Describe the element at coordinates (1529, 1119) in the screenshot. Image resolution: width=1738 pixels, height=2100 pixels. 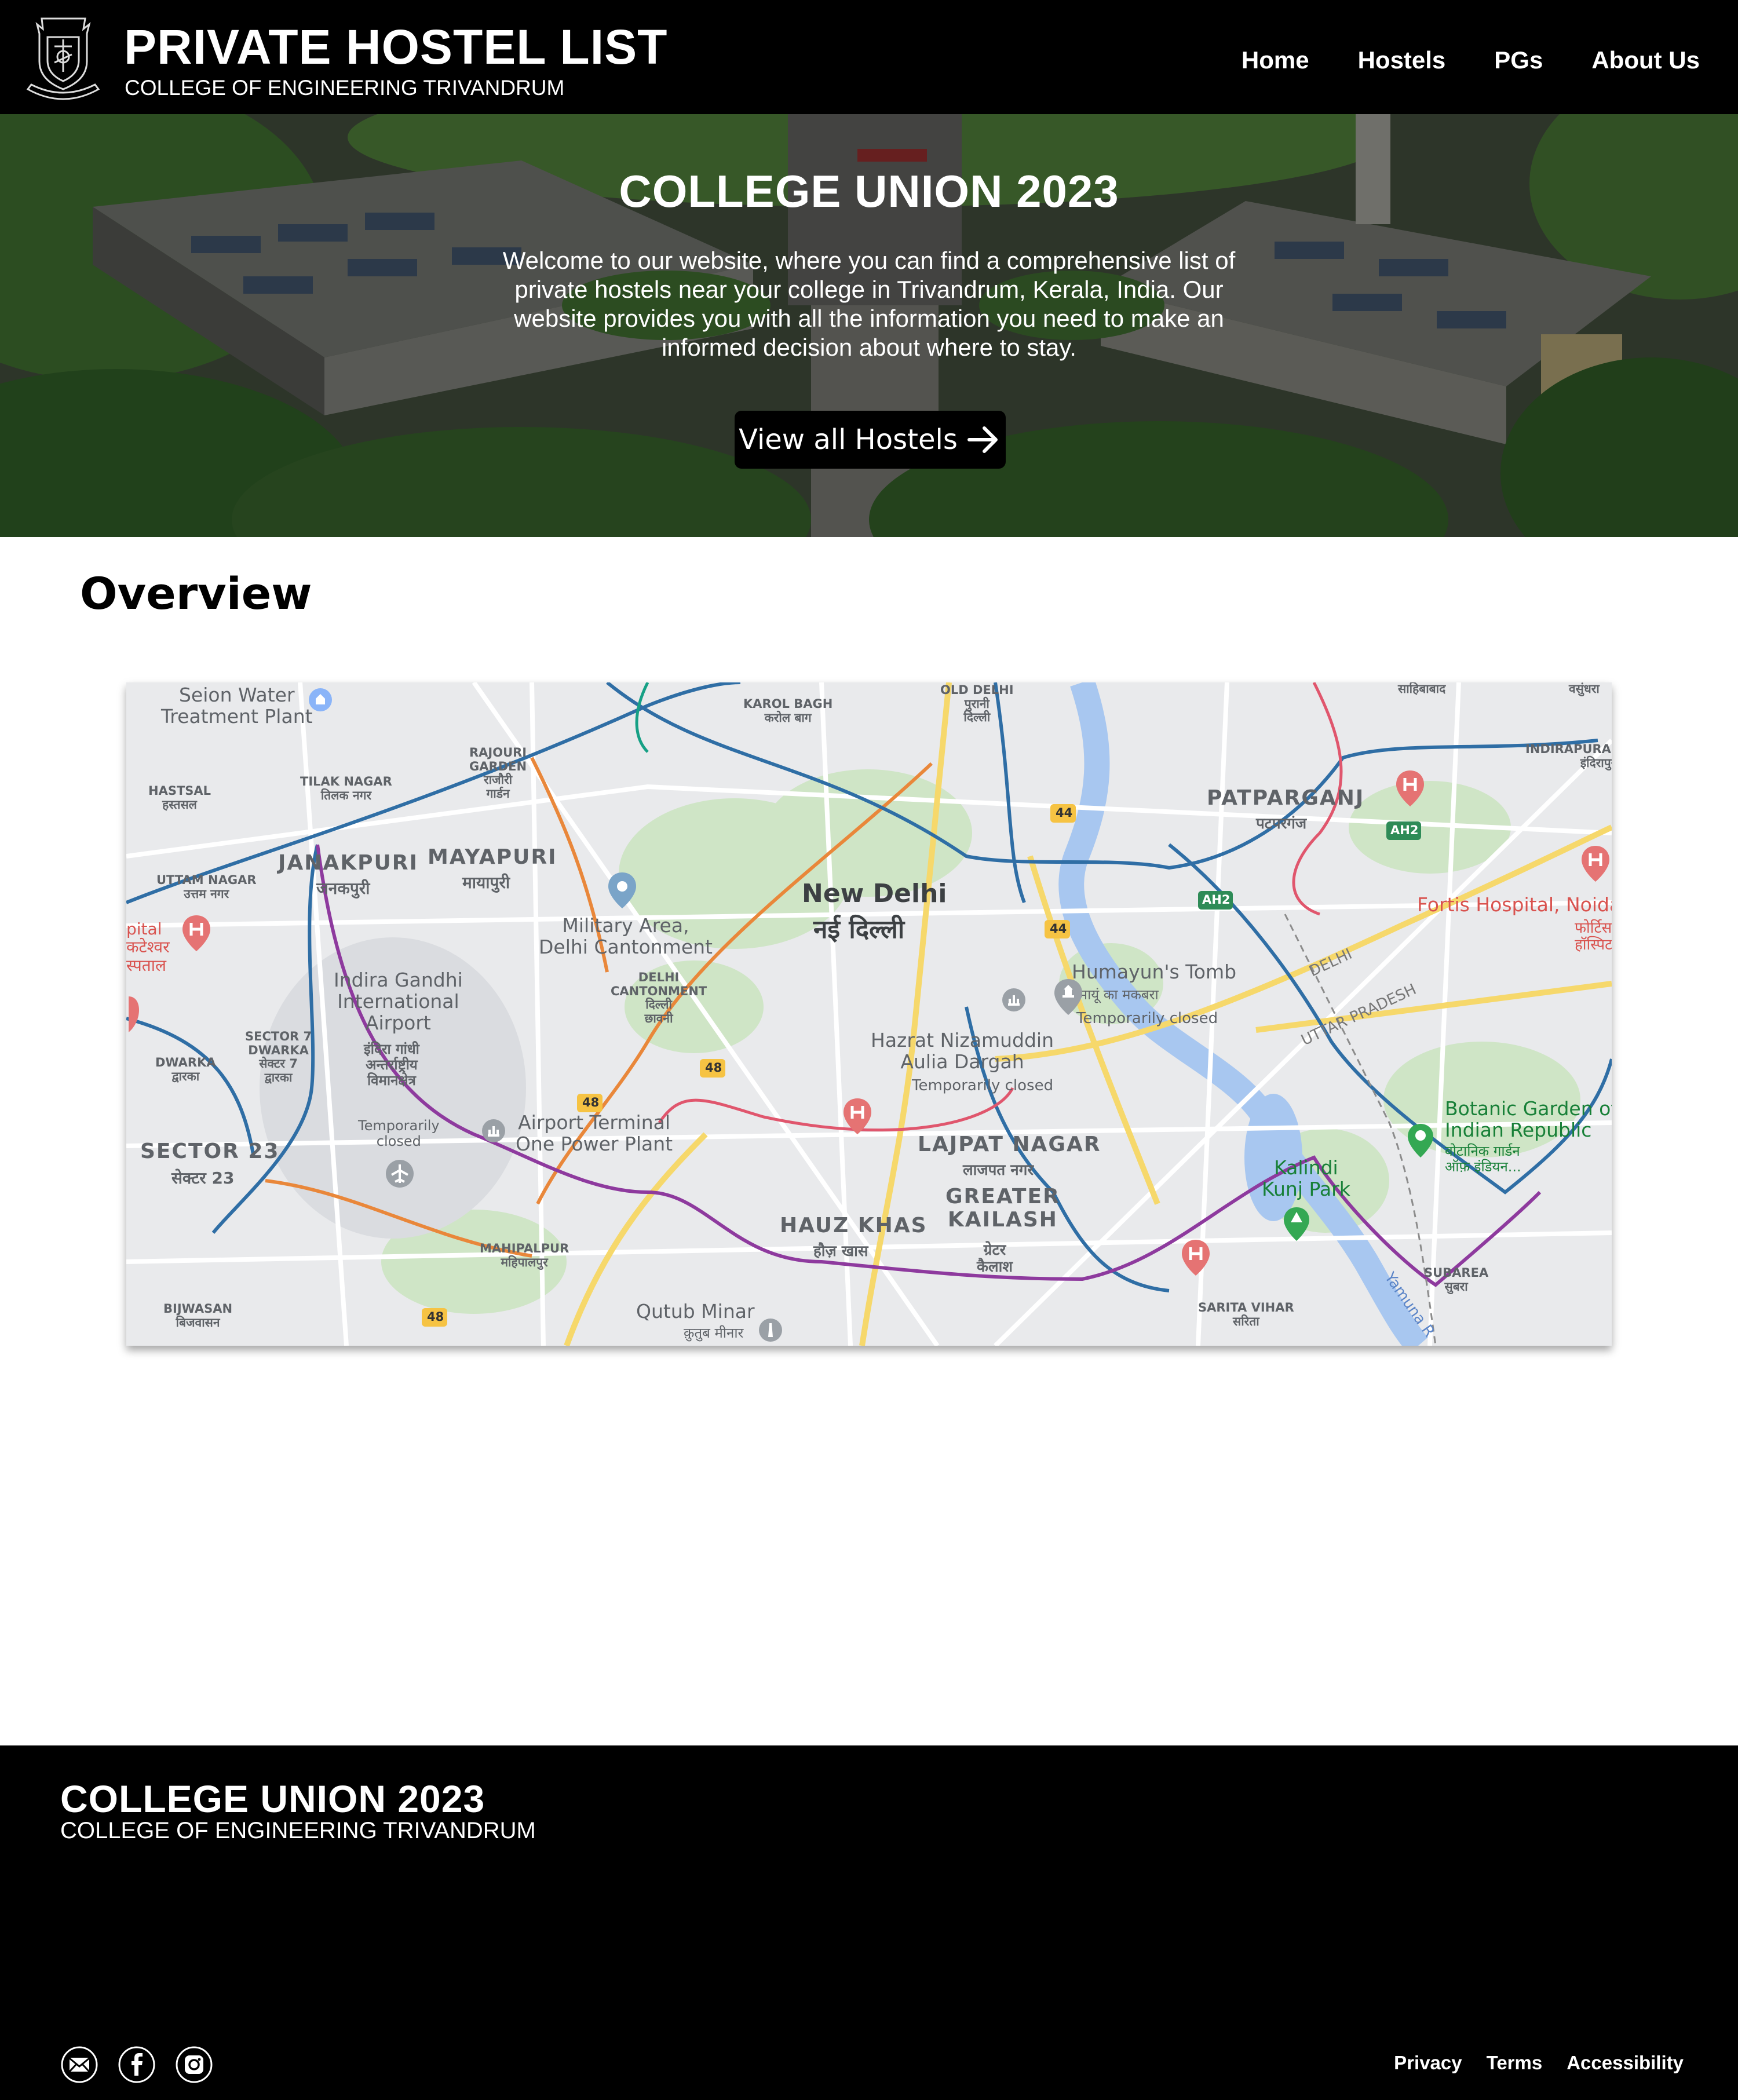
I see `map-label: Botanic Garden of Indian Republic` at that location.